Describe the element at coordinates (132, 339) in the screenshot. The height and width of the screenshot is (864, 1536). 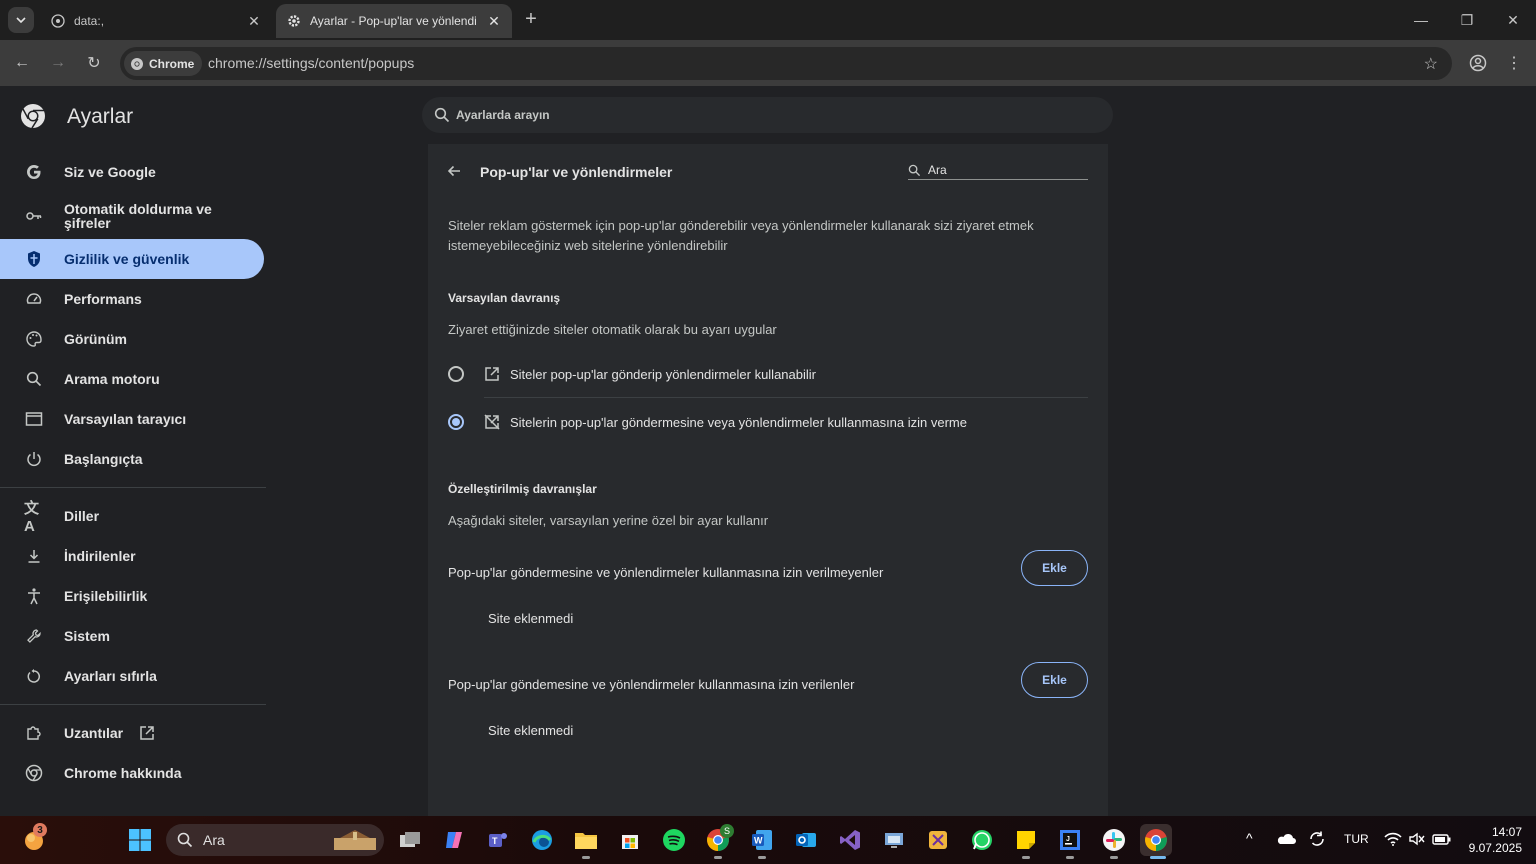
I see `sidebar-item-appearance: Görünüm` at that location.